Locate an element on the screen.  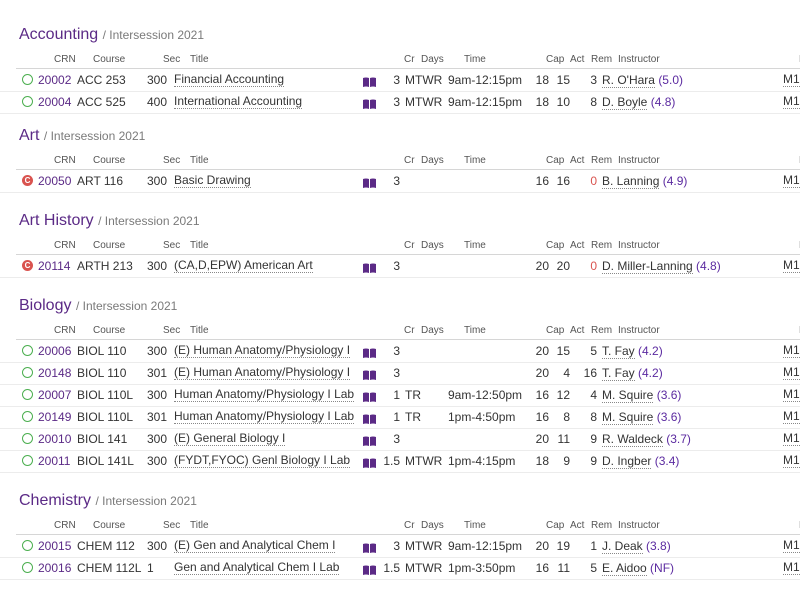
instructor-link: E. Aidoo is located at coordinates (624, 568).